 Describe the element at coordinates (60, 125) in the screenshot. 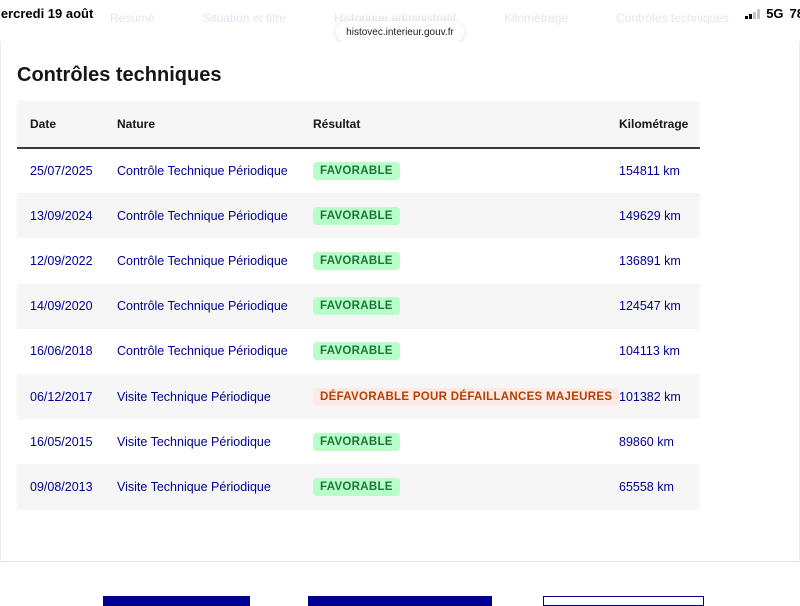

I see `column-header-date: Date` at that location.